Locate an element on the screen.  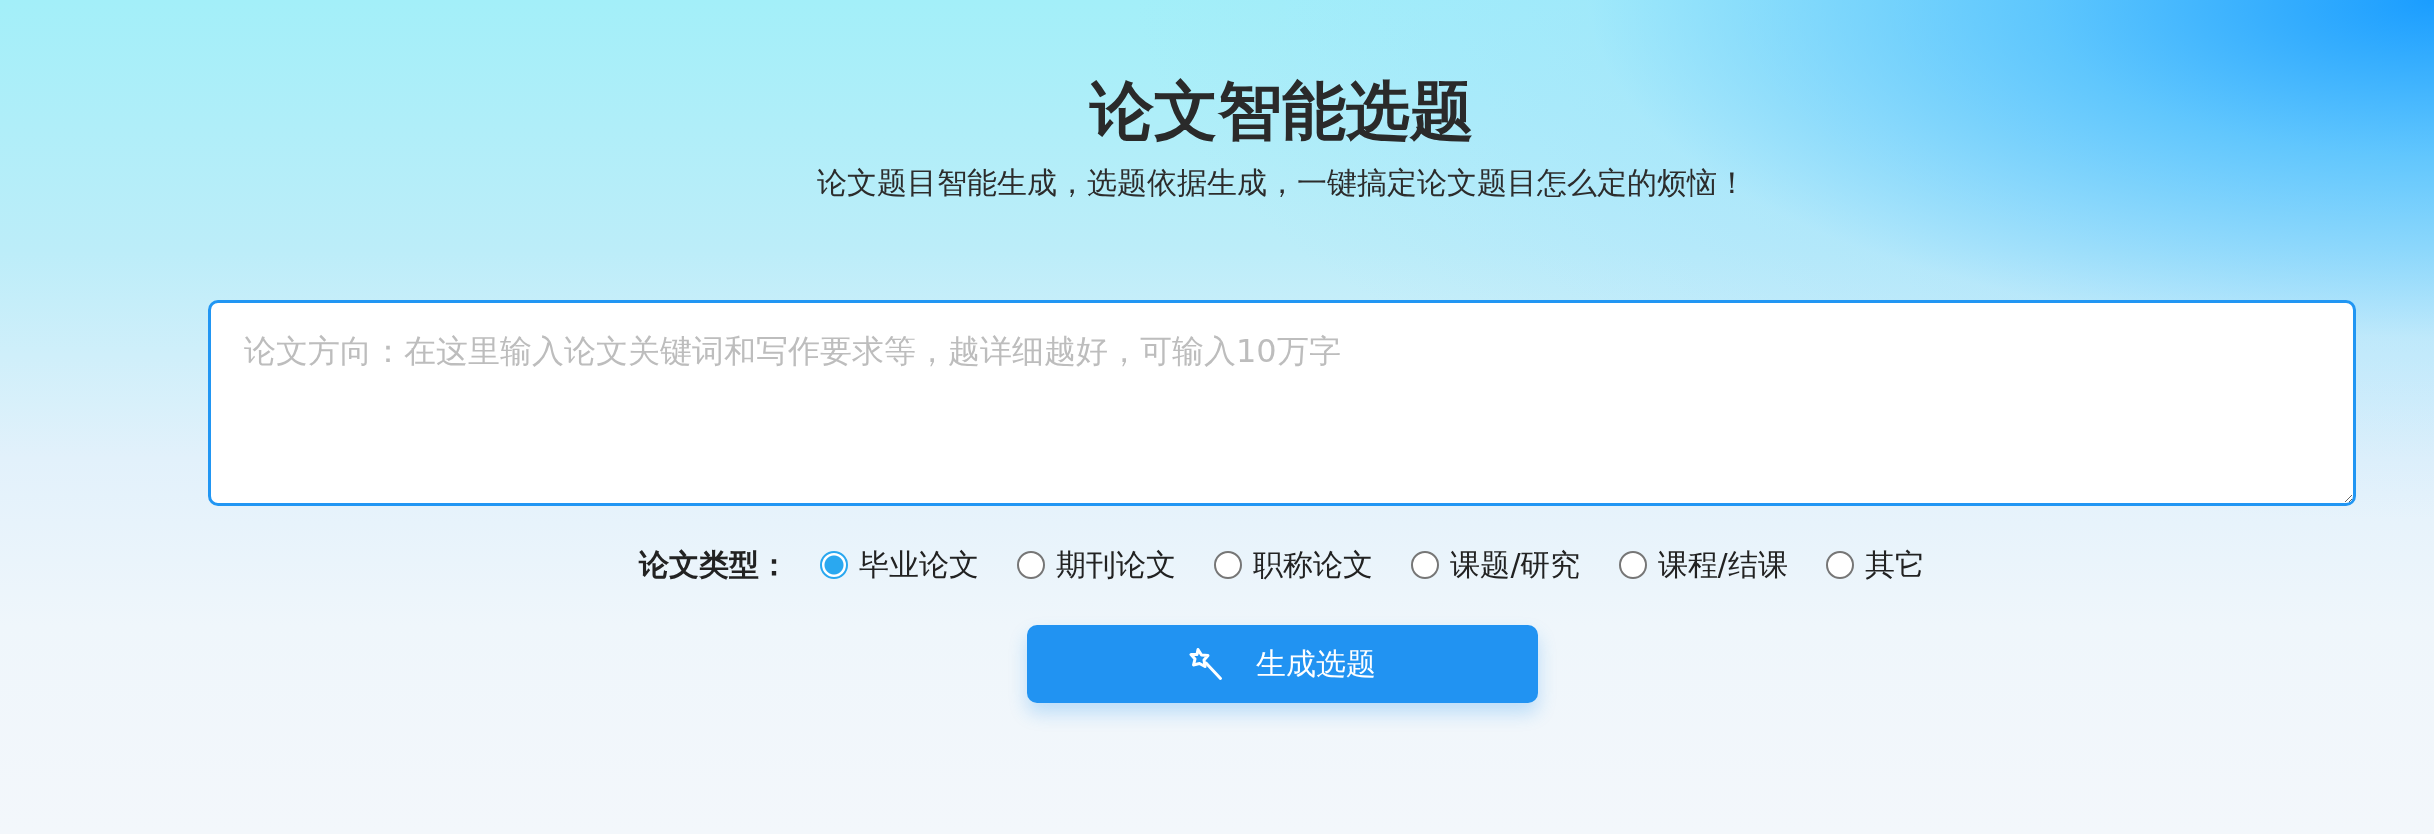
paper-type-option: 课题/研究 is located at coordinates (1496, 565).